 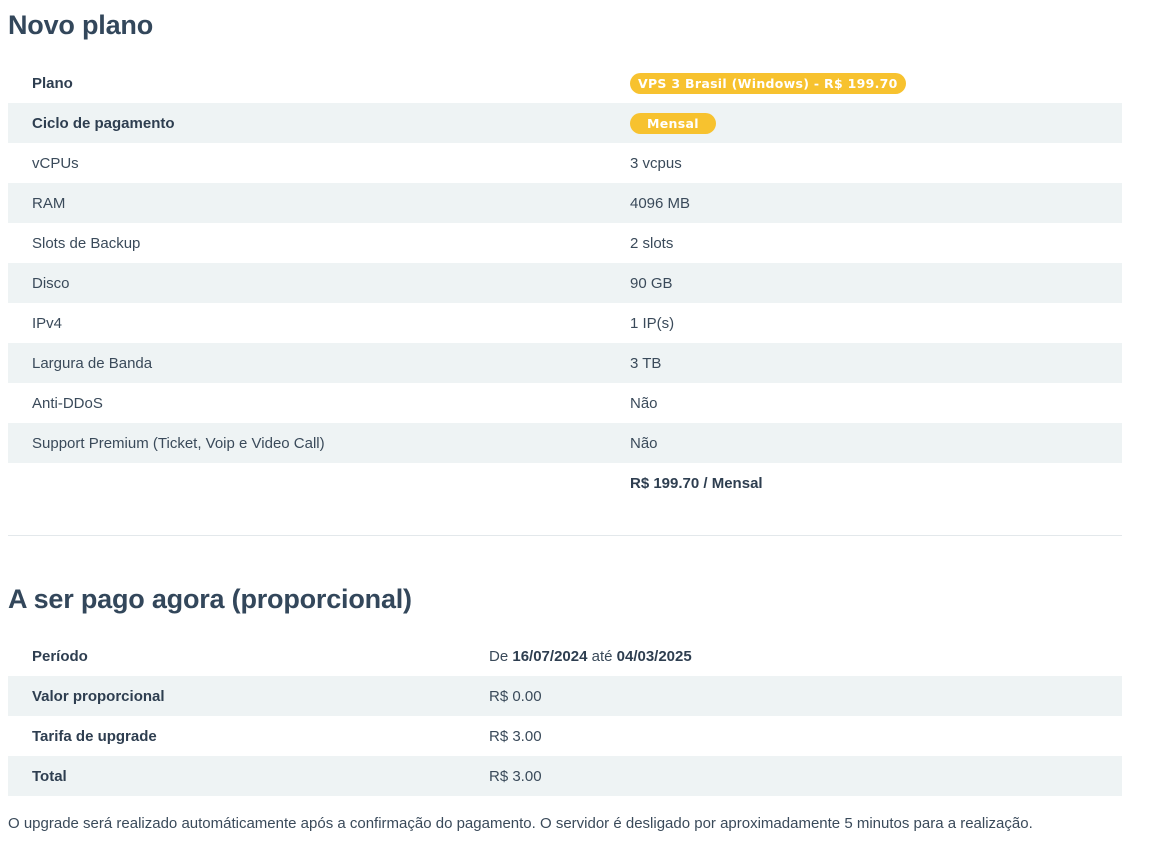 What do you see at coordinates (565, 403) in the screenshot?
I see `table-row-antiddos: Anti-DDoS Não` at bounding box center [565, 403].